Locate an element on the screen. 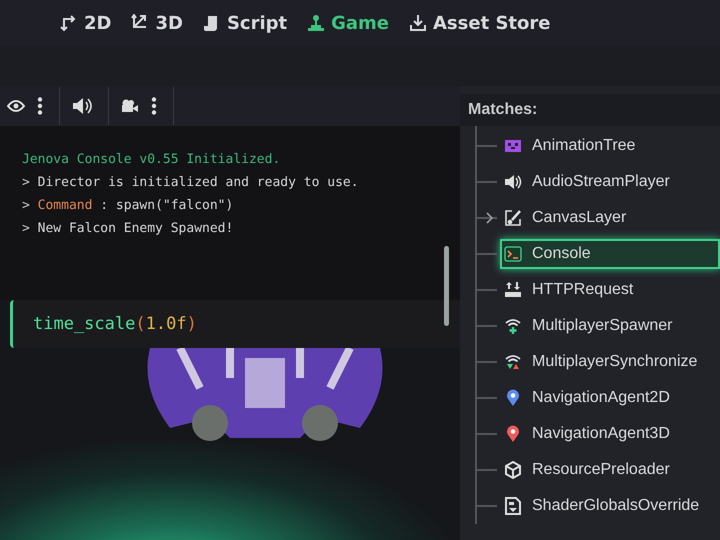  terminal-icon is located at coordinates (513, 254).